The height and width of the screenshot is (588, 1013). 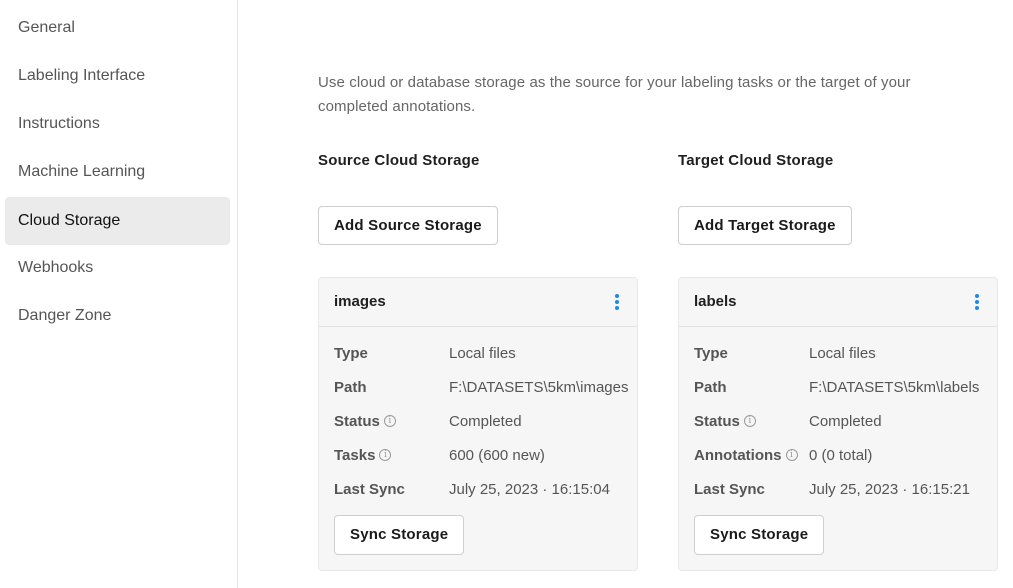 What do you see at coordinates (117, 28) in the screenshot?
I see `sidebar-item-general: General` at bounding box center [117, 28].